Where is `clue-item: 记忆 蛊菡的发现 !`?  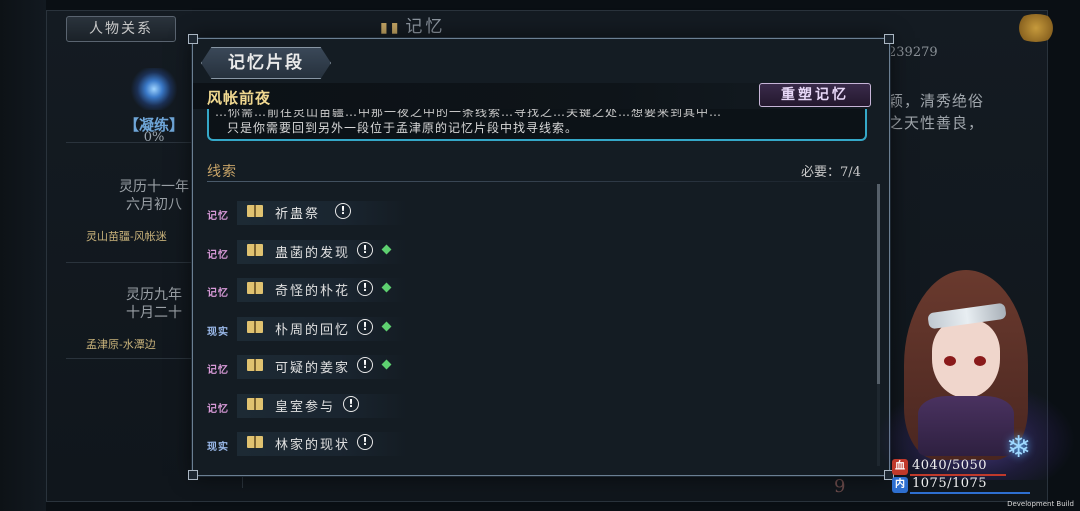 clue-item: 记忆 蛊菡的发现 ! is located at coordinates (487, 255).